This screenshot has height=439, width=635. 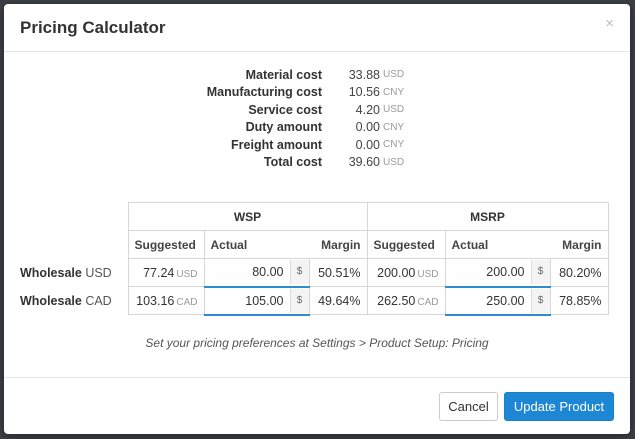 I want to click on cost-row-manufacturing: Manufacturing cost 10.56 CNY, so click(x=304, y=93).